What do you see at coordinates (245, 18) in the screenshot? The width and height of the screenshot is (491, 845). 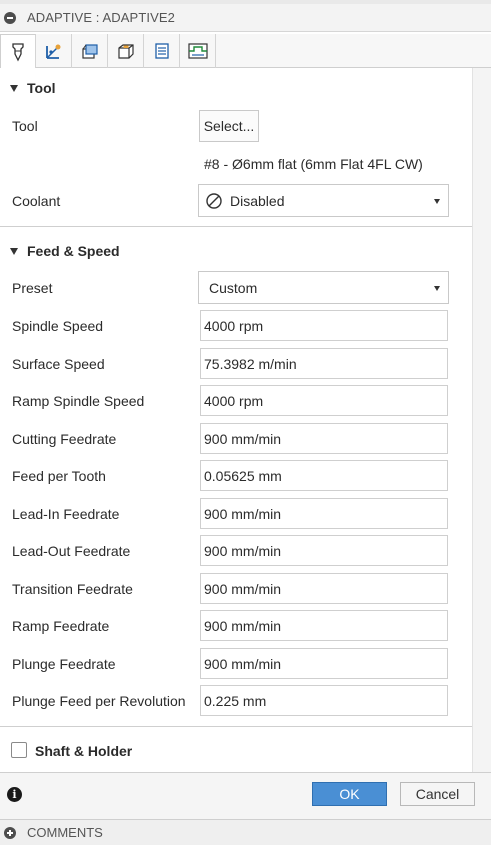 I see `panel-titlebar: ADAPTIVE : ADAPTIVE2` at bounding box center [245, 18].